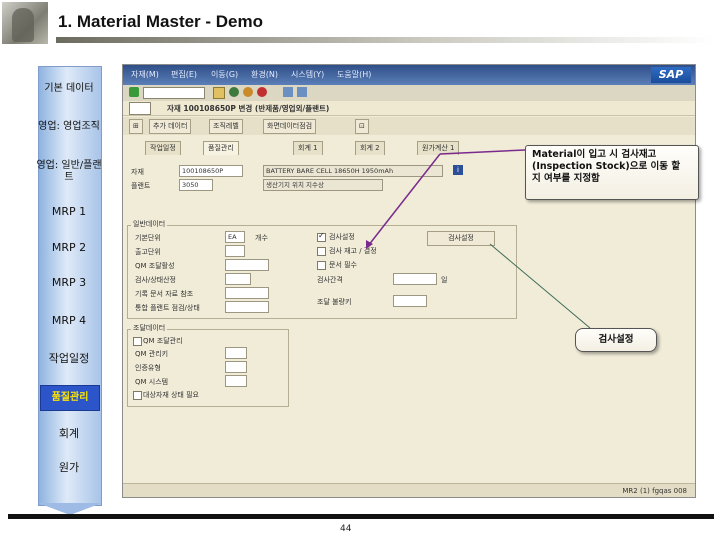 This screenshot has width=720, height=540. Describe the element at coordinates (346, 529) in the screenshot. I see `page-number: 44` at that location.